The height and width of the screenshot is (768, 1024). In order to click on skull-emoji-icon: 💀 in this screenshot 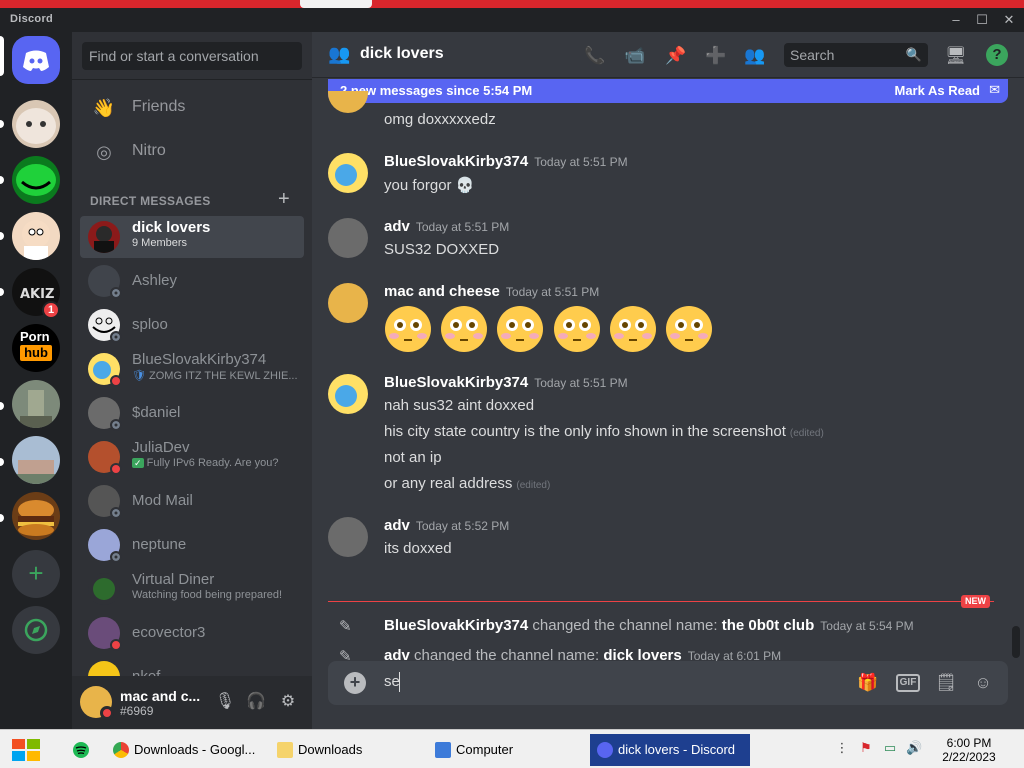, I will do `click(465, 185)`.